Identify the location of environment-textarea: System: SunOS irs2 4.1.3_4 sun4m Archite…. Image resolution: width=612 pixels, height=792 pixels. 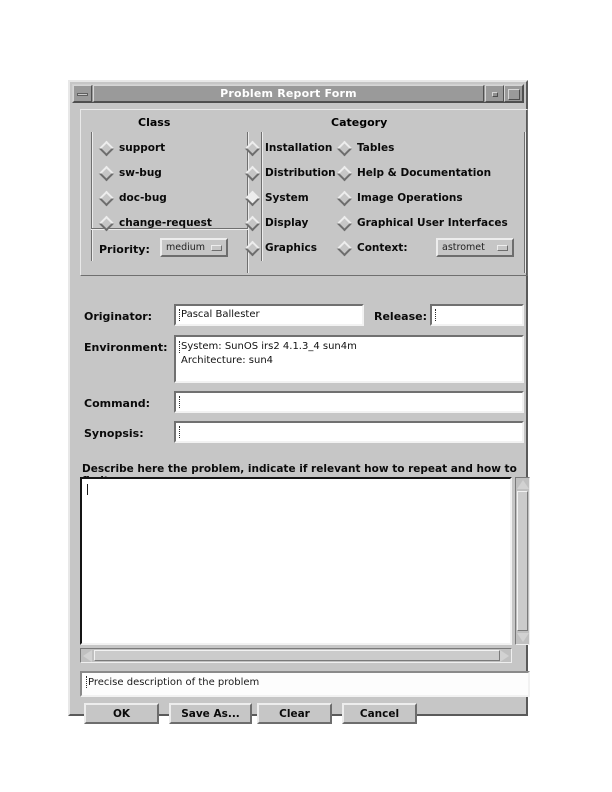
(349, 359).